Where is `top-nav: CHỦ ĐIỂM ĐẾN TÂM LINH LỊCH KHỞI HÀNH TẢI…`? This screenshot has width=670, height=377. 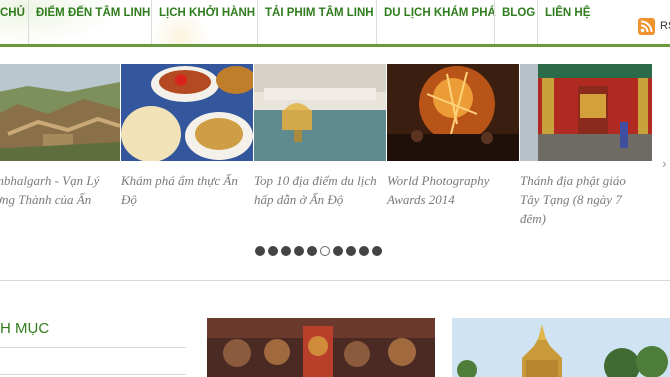 top-nav: CHỦ ĐIỂM ĐẾN TÂM LINH LỊCH KHỞI HÀNH TẢI… is located at coordinates (335, 23).